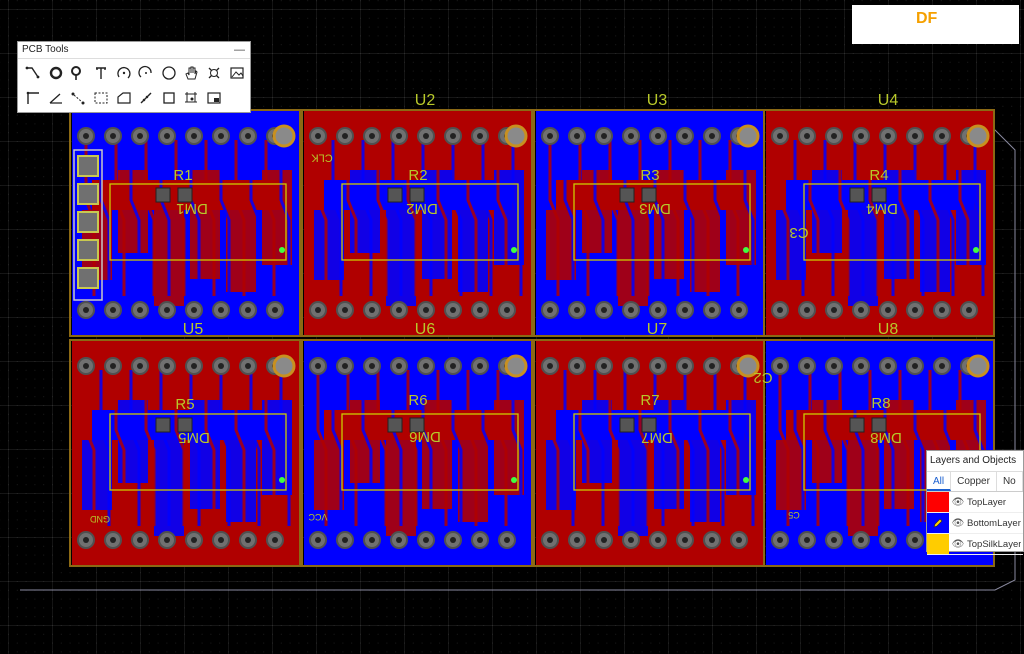  What do you see at coordinates (191, 98) in the screenshot?
I see `canvas-origin-tool` at bounding box center [191, 98].